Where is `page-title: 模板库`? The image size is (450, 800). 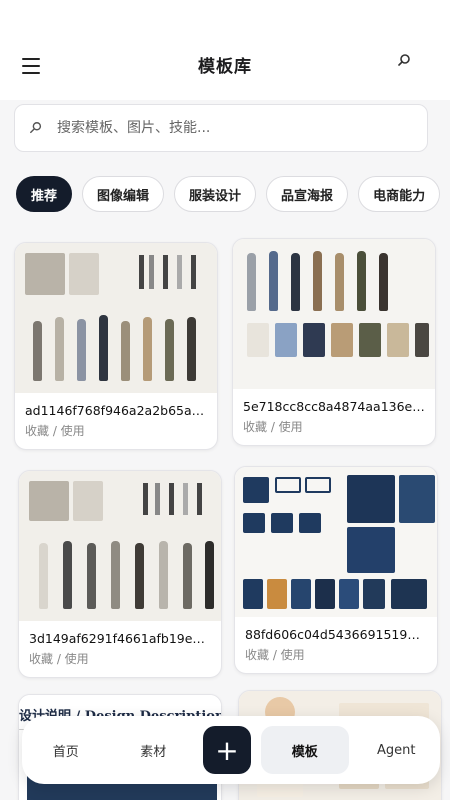 page-title: 模板库 is located at coordinates (225, 67).